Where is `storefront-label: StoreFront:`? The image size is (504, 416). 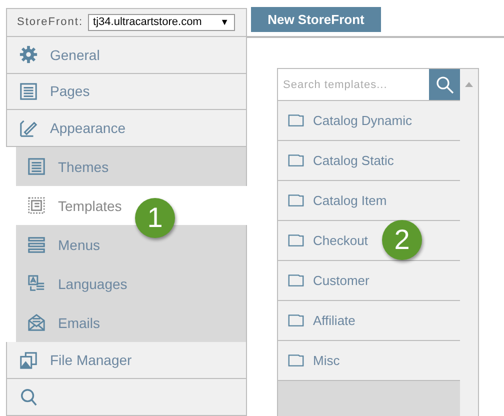 storefront-label: StoreFront: is located at coordinates (50, 22).